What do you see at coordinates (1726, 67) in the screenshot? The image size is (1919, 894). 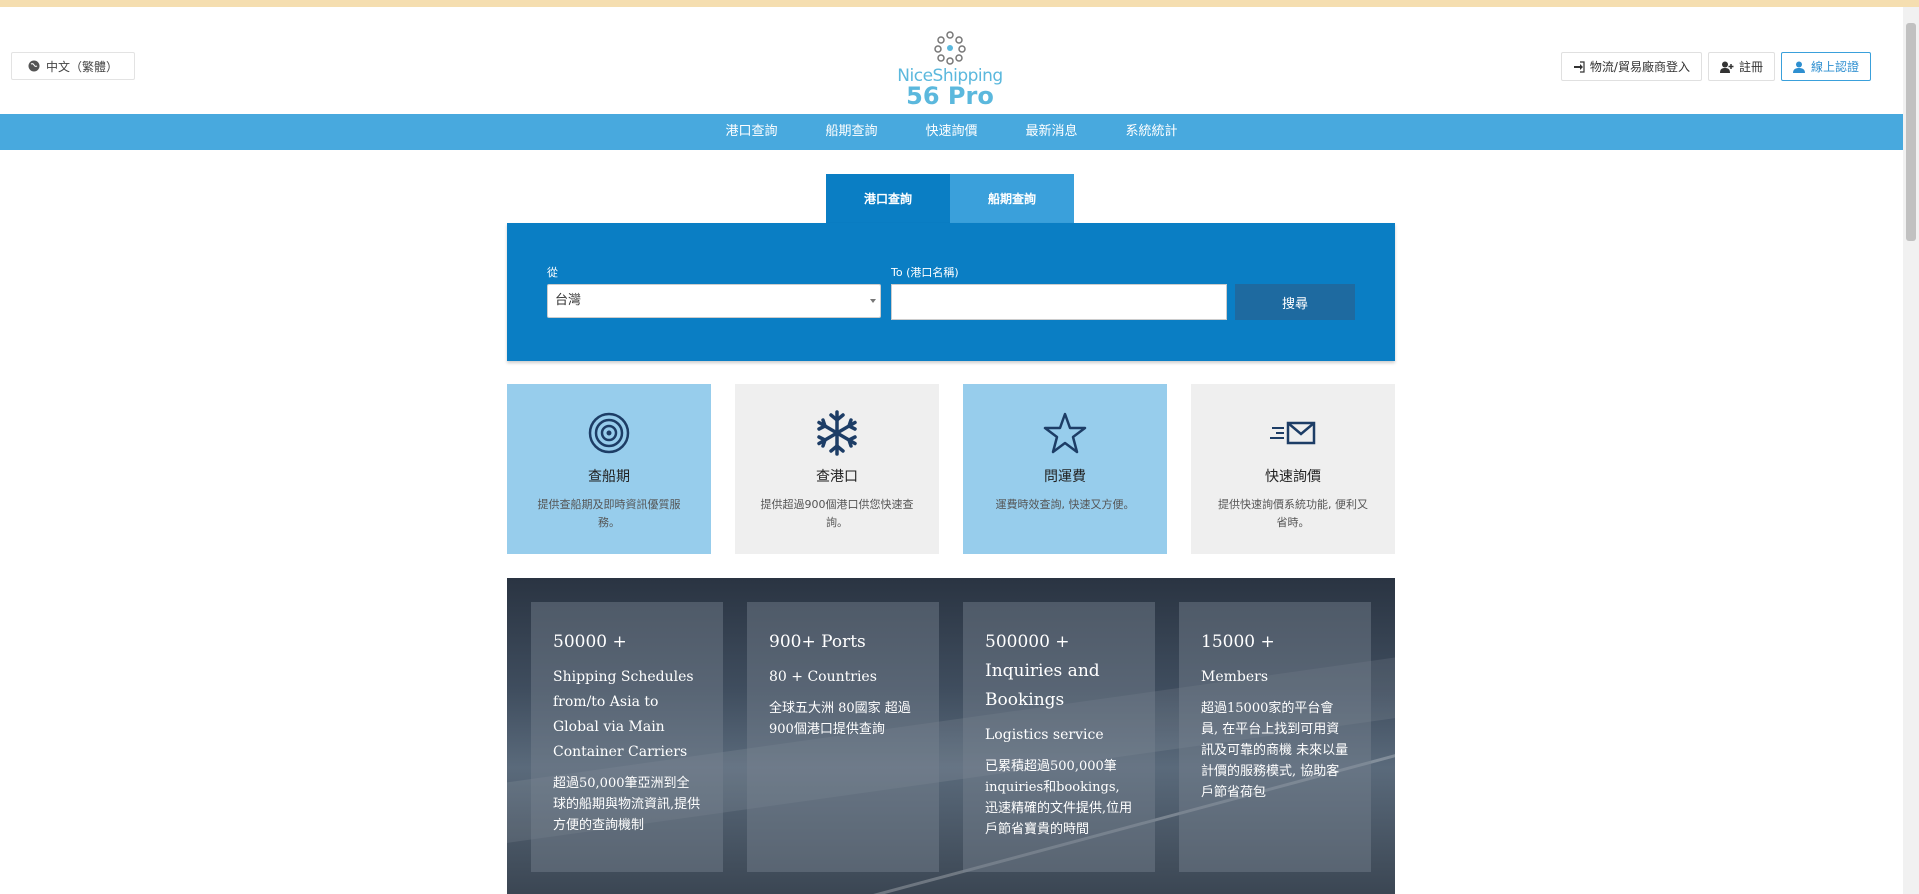 I see `user-plus-icon` at bounding box center [1726, 67].